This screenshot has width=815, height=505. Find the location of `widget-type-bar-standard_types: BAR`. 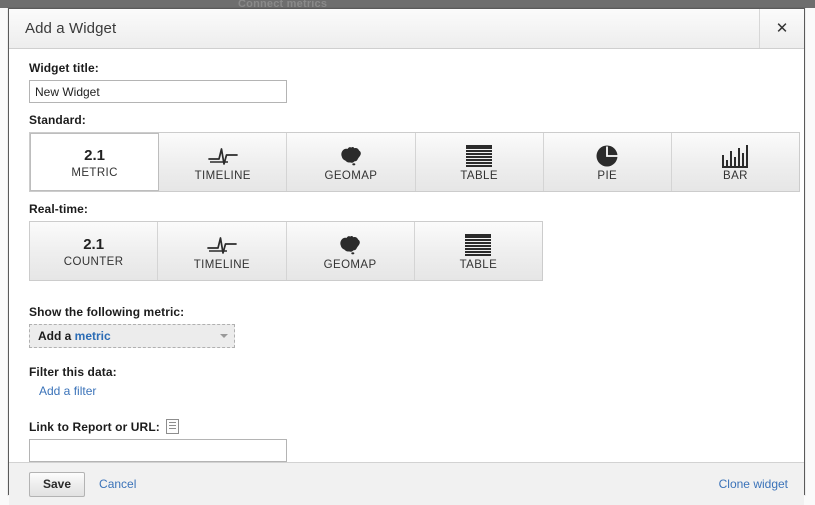

widget-type-bar-standard_types: BAR is located at coordinates (735, 162).